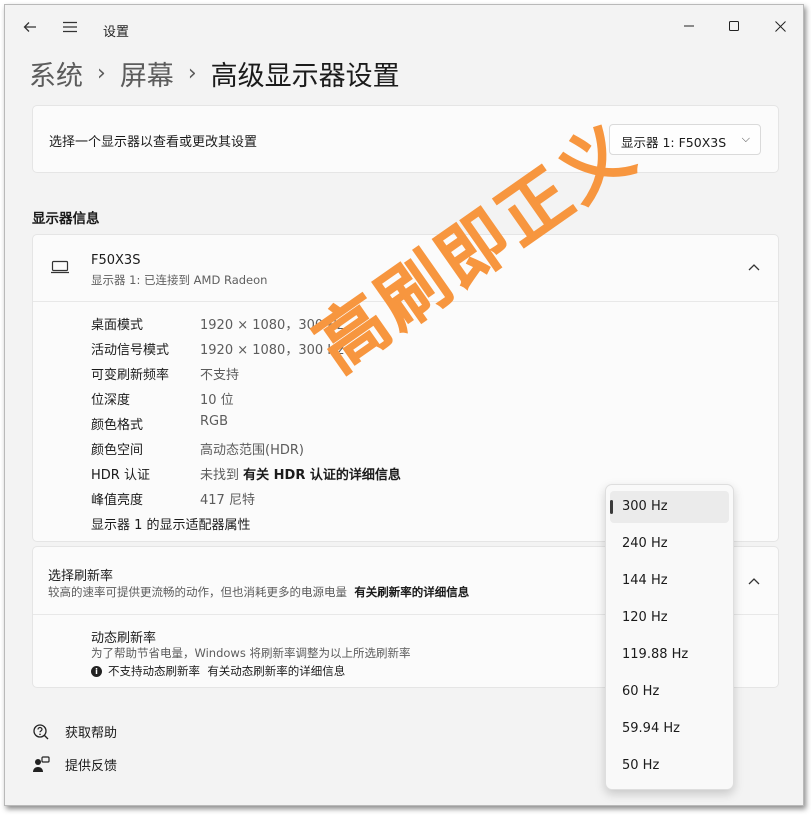 The image size is (811, 815). Describe the element at coordinates (60, 269) in the screenshot. I see `laptop-icon` at that location.